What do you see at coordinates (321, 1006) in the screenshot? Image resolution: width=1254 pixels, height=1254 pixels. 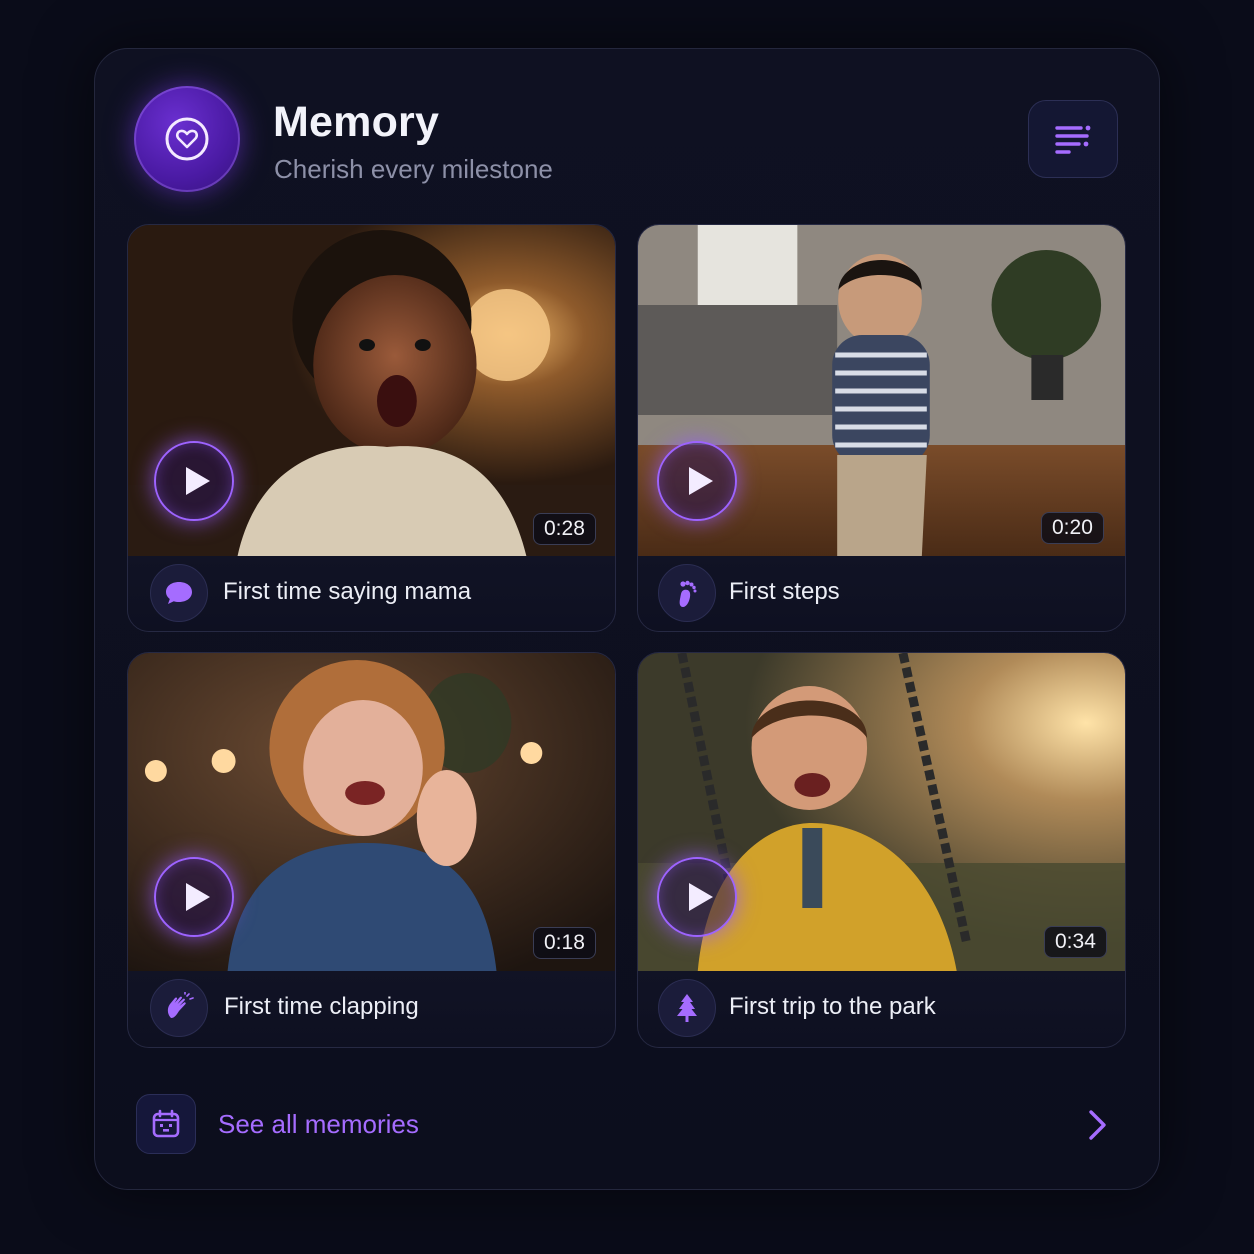 I see `memory-title: First time clapping` at bounding box center [321, 1006].